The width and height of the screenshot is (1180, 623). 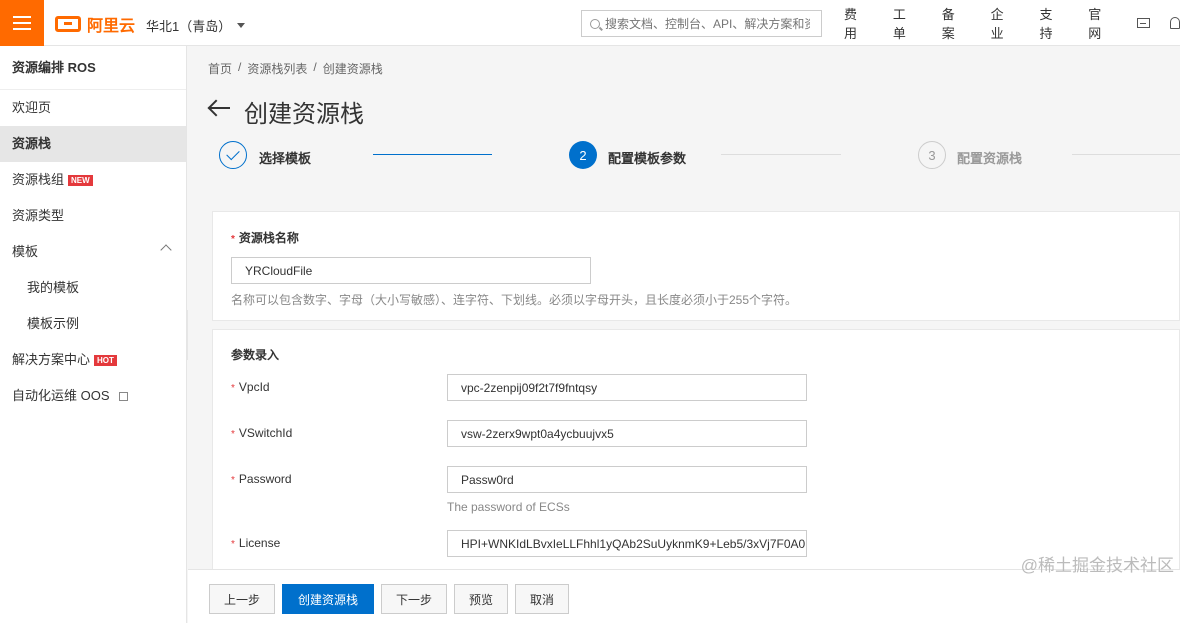 I want to click on stack-name-label: * 资源栈名称, so click(x=265, y=238).